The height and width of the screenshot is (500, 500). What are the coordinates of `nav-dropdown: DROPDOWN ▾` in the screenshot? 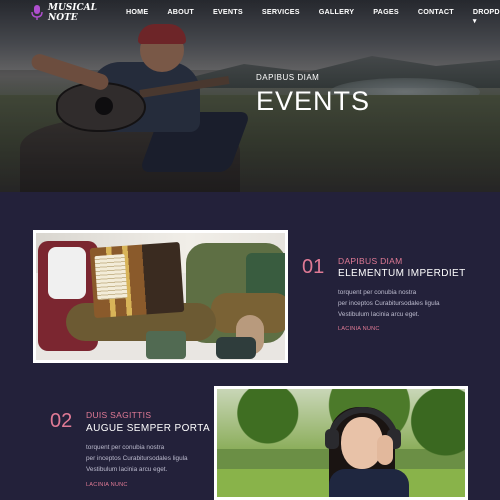 It's located at (486, 16).